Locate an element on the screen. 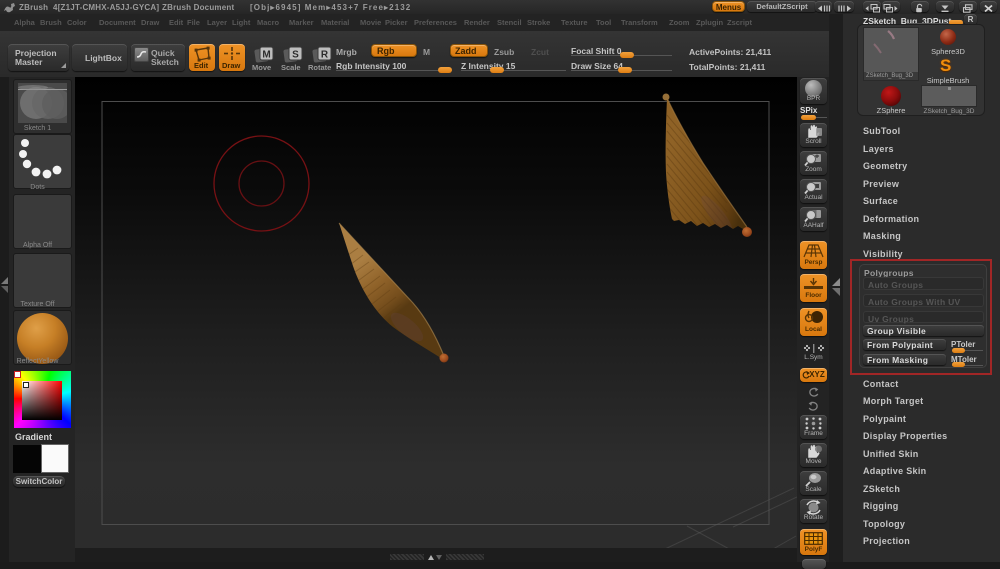 The width and height of the screenshot is (1000, 569). svg-text: M is located at coordinates (266, 55).